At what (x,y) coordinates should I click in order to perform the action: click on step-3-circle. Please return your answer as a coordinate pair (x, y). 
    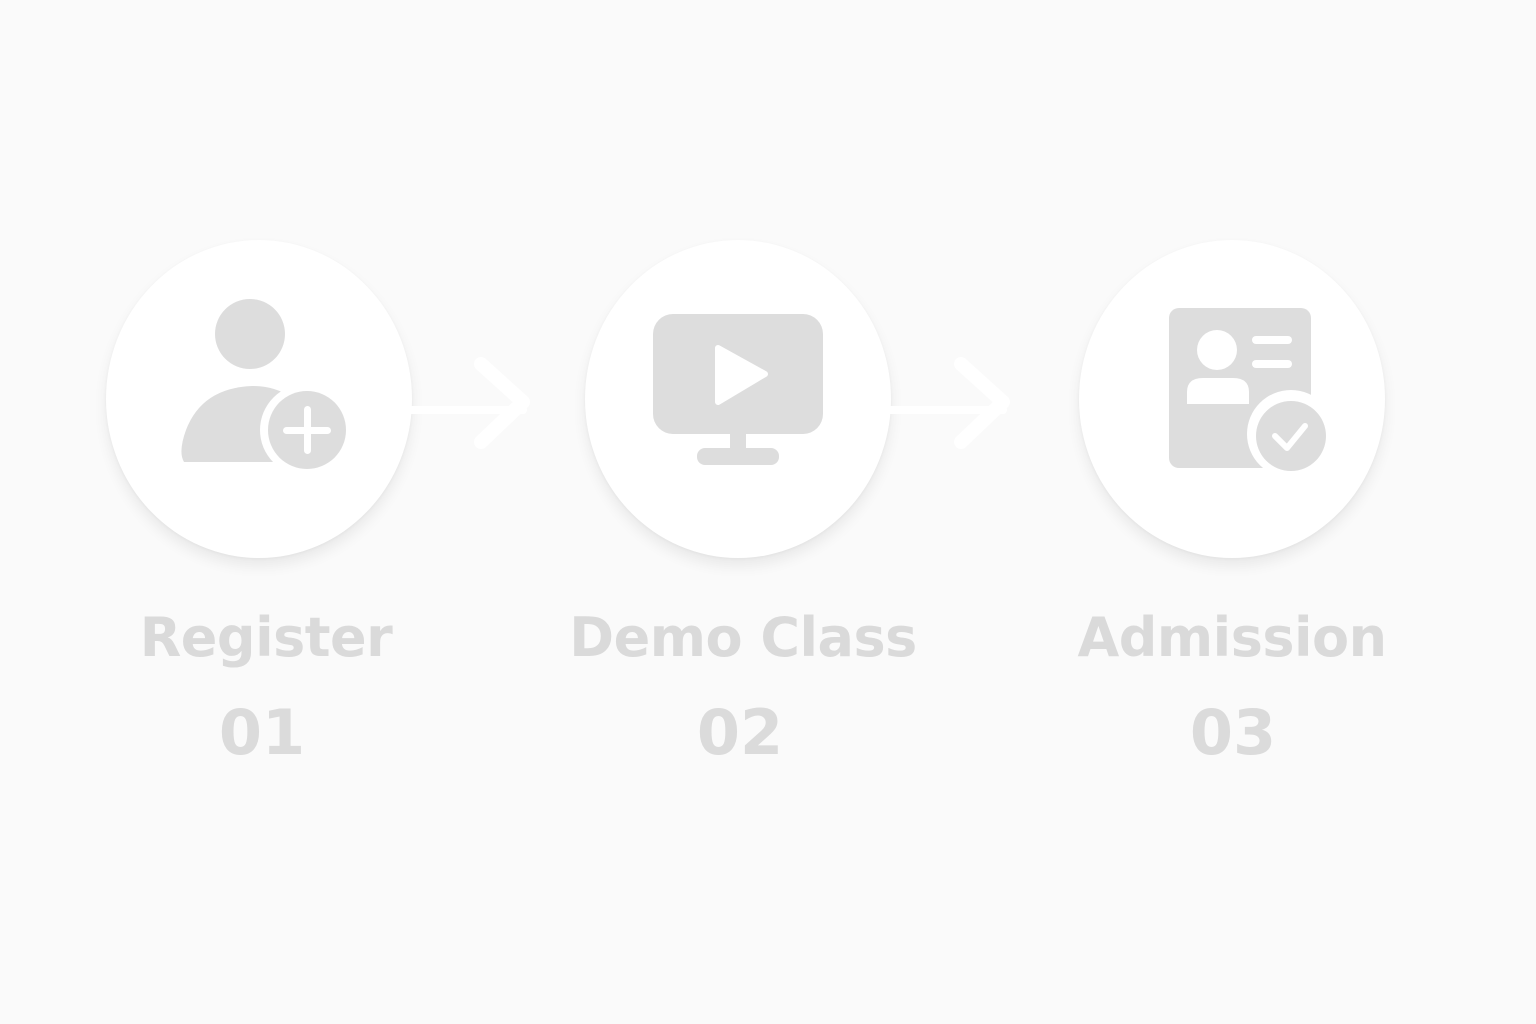
    Looking at the image, I should click on (1232, 399).